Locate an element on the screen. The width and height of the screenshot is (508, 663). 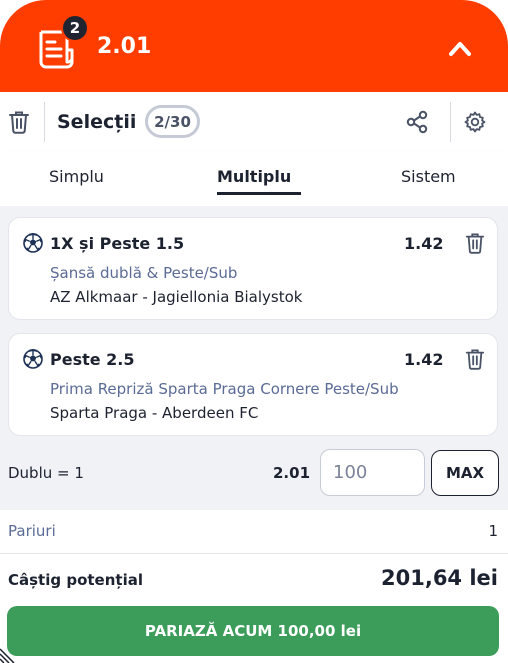
chevron-up-icon is located at coordinates (460, 48).